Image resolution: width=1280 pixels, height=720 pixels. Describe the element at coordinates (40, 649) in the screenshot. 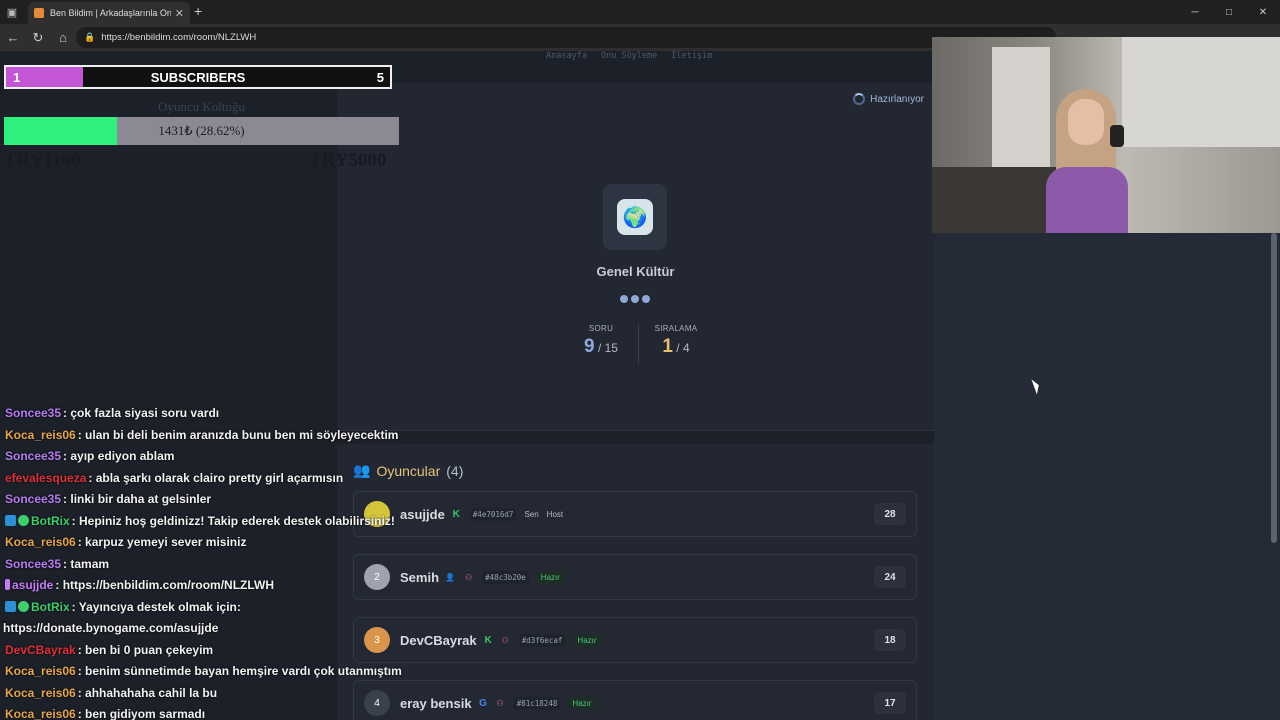

I see `chat-username: DevCBayrak` at that location.